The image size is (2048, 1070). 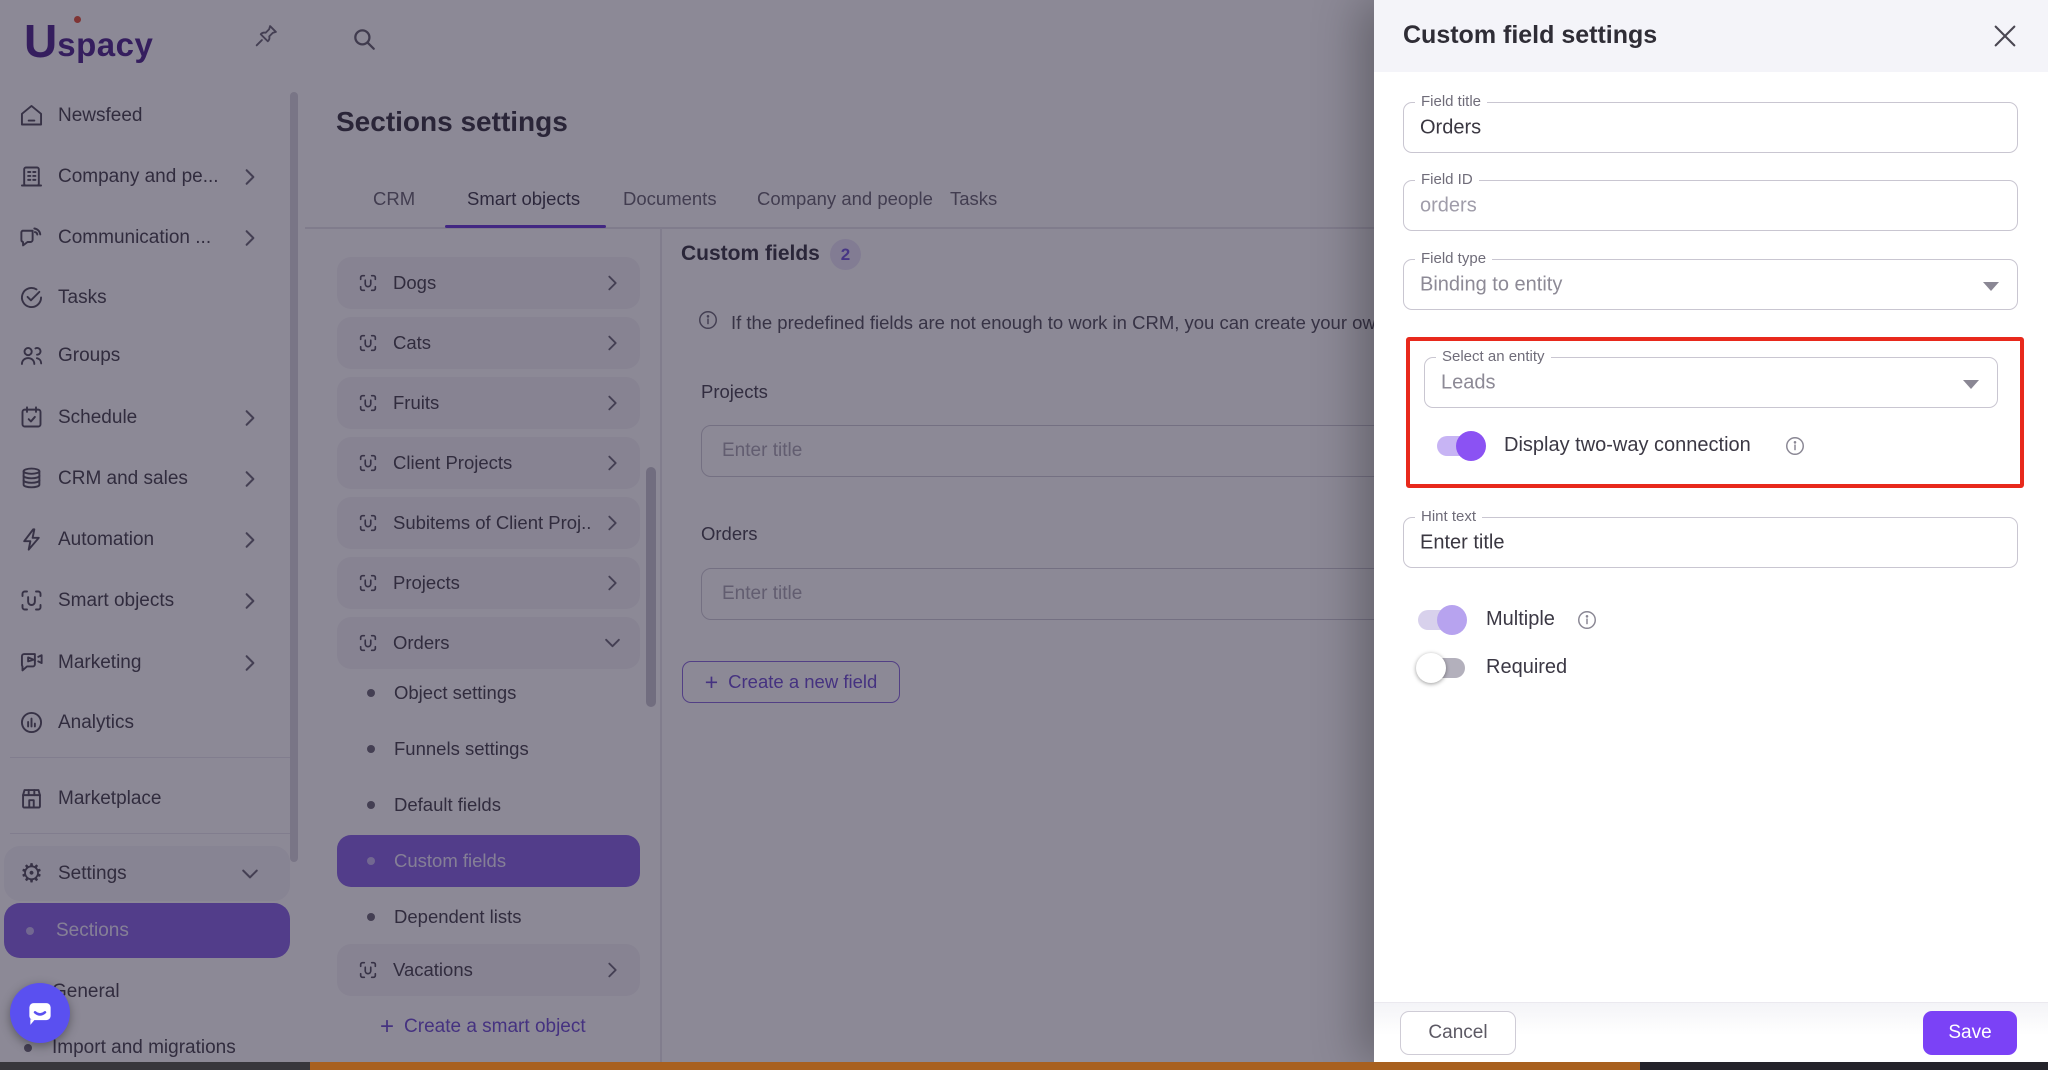 I want to click on hint-text-value: Enter title, so click(x=1462, y=542).